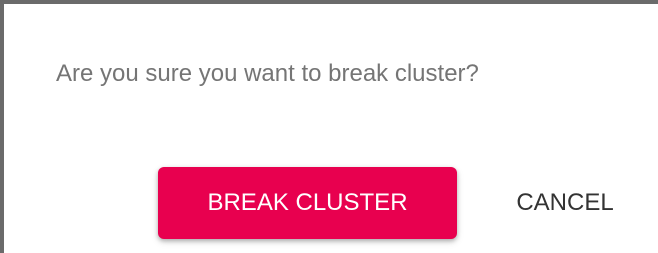  What do you see at coordinates (267, 73) in the screenshot?
I see `dialog-message: Are you sure you want to break cluster?` at bounding box center [267, 73].